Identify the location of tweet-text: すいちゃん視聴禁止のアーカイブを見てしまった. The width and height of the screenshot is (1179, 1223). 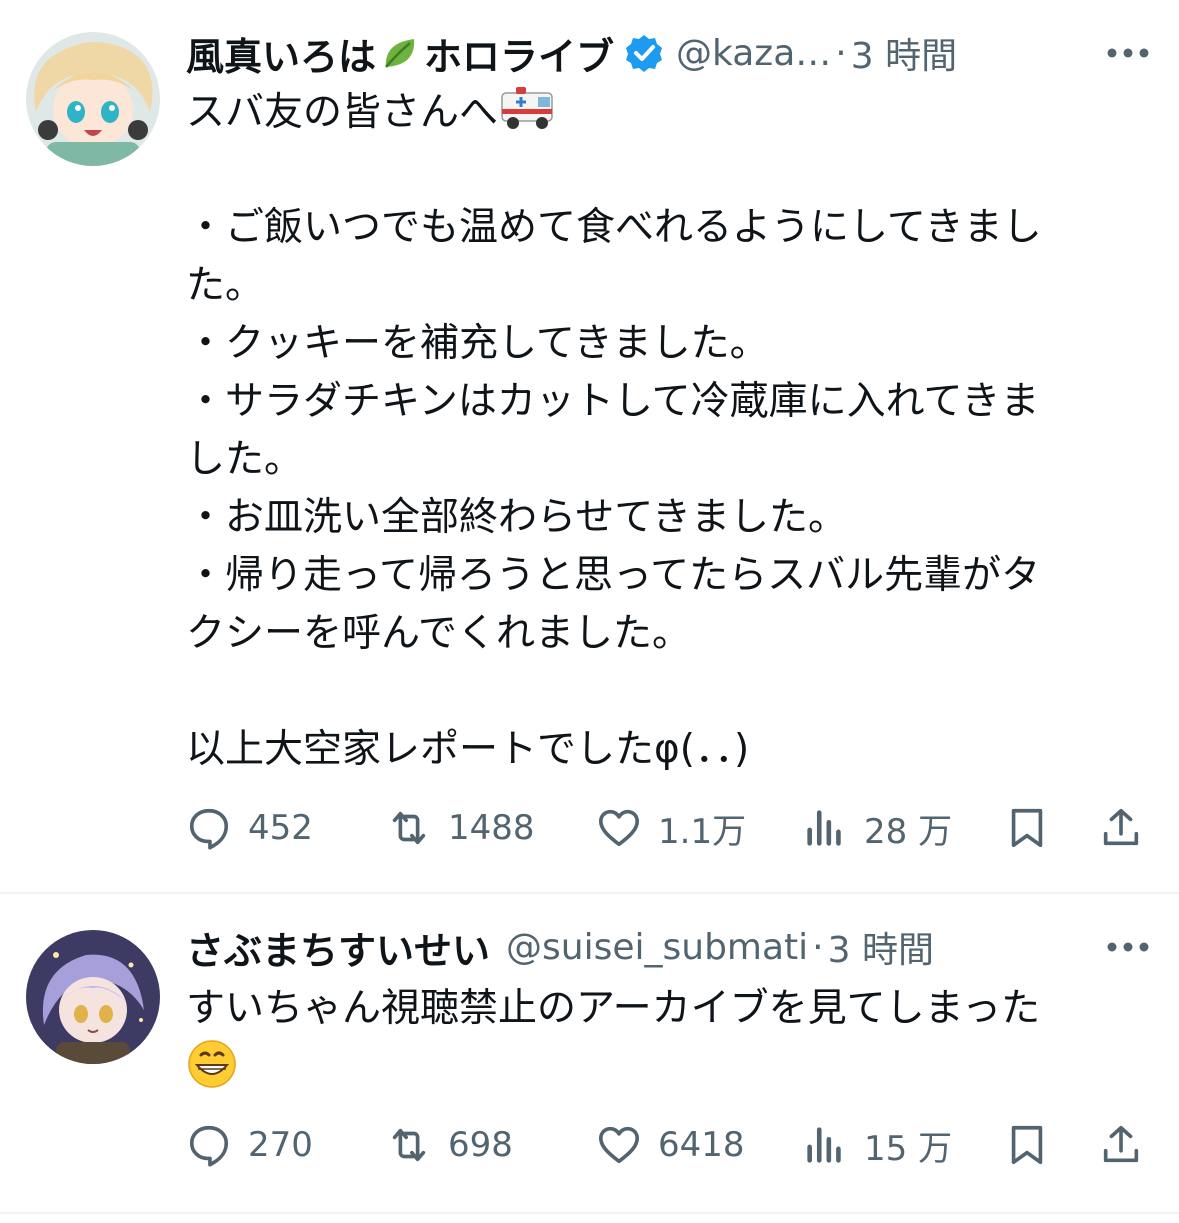
(661, 1038).